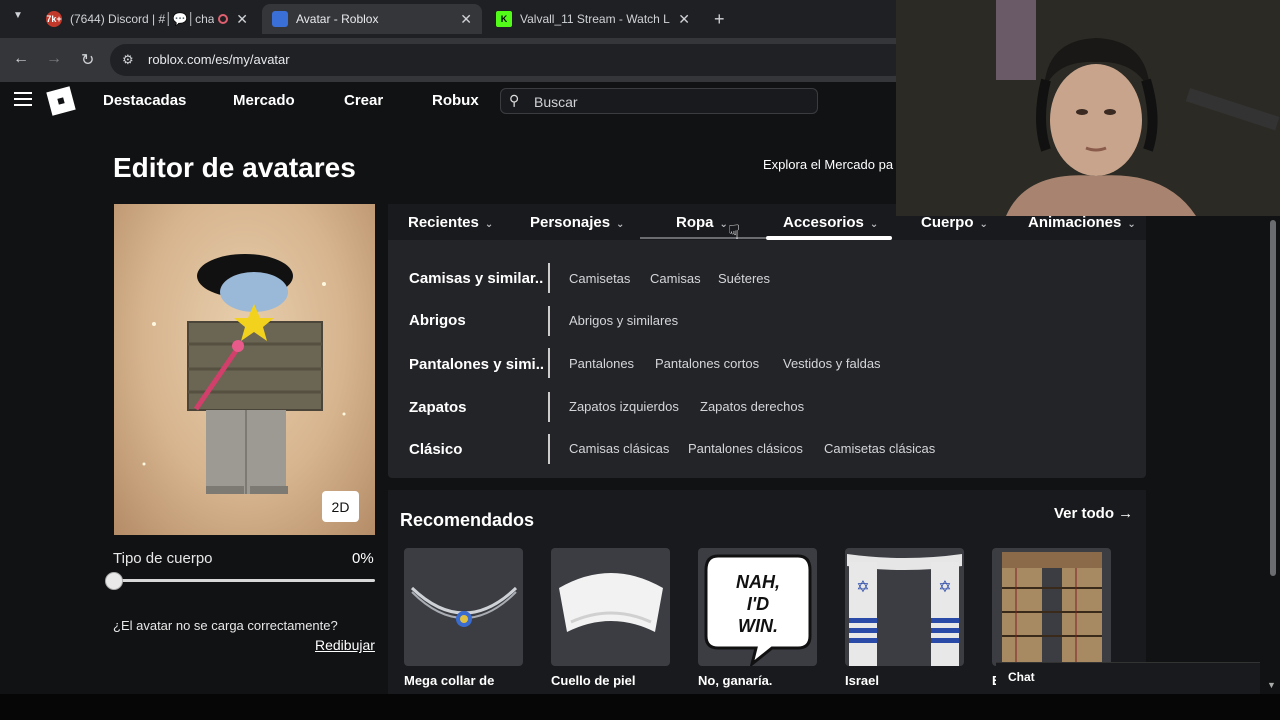 This screenshot has width=1280, height=720. I want to click on back-arrow-icon: ←, so click(21, 59).